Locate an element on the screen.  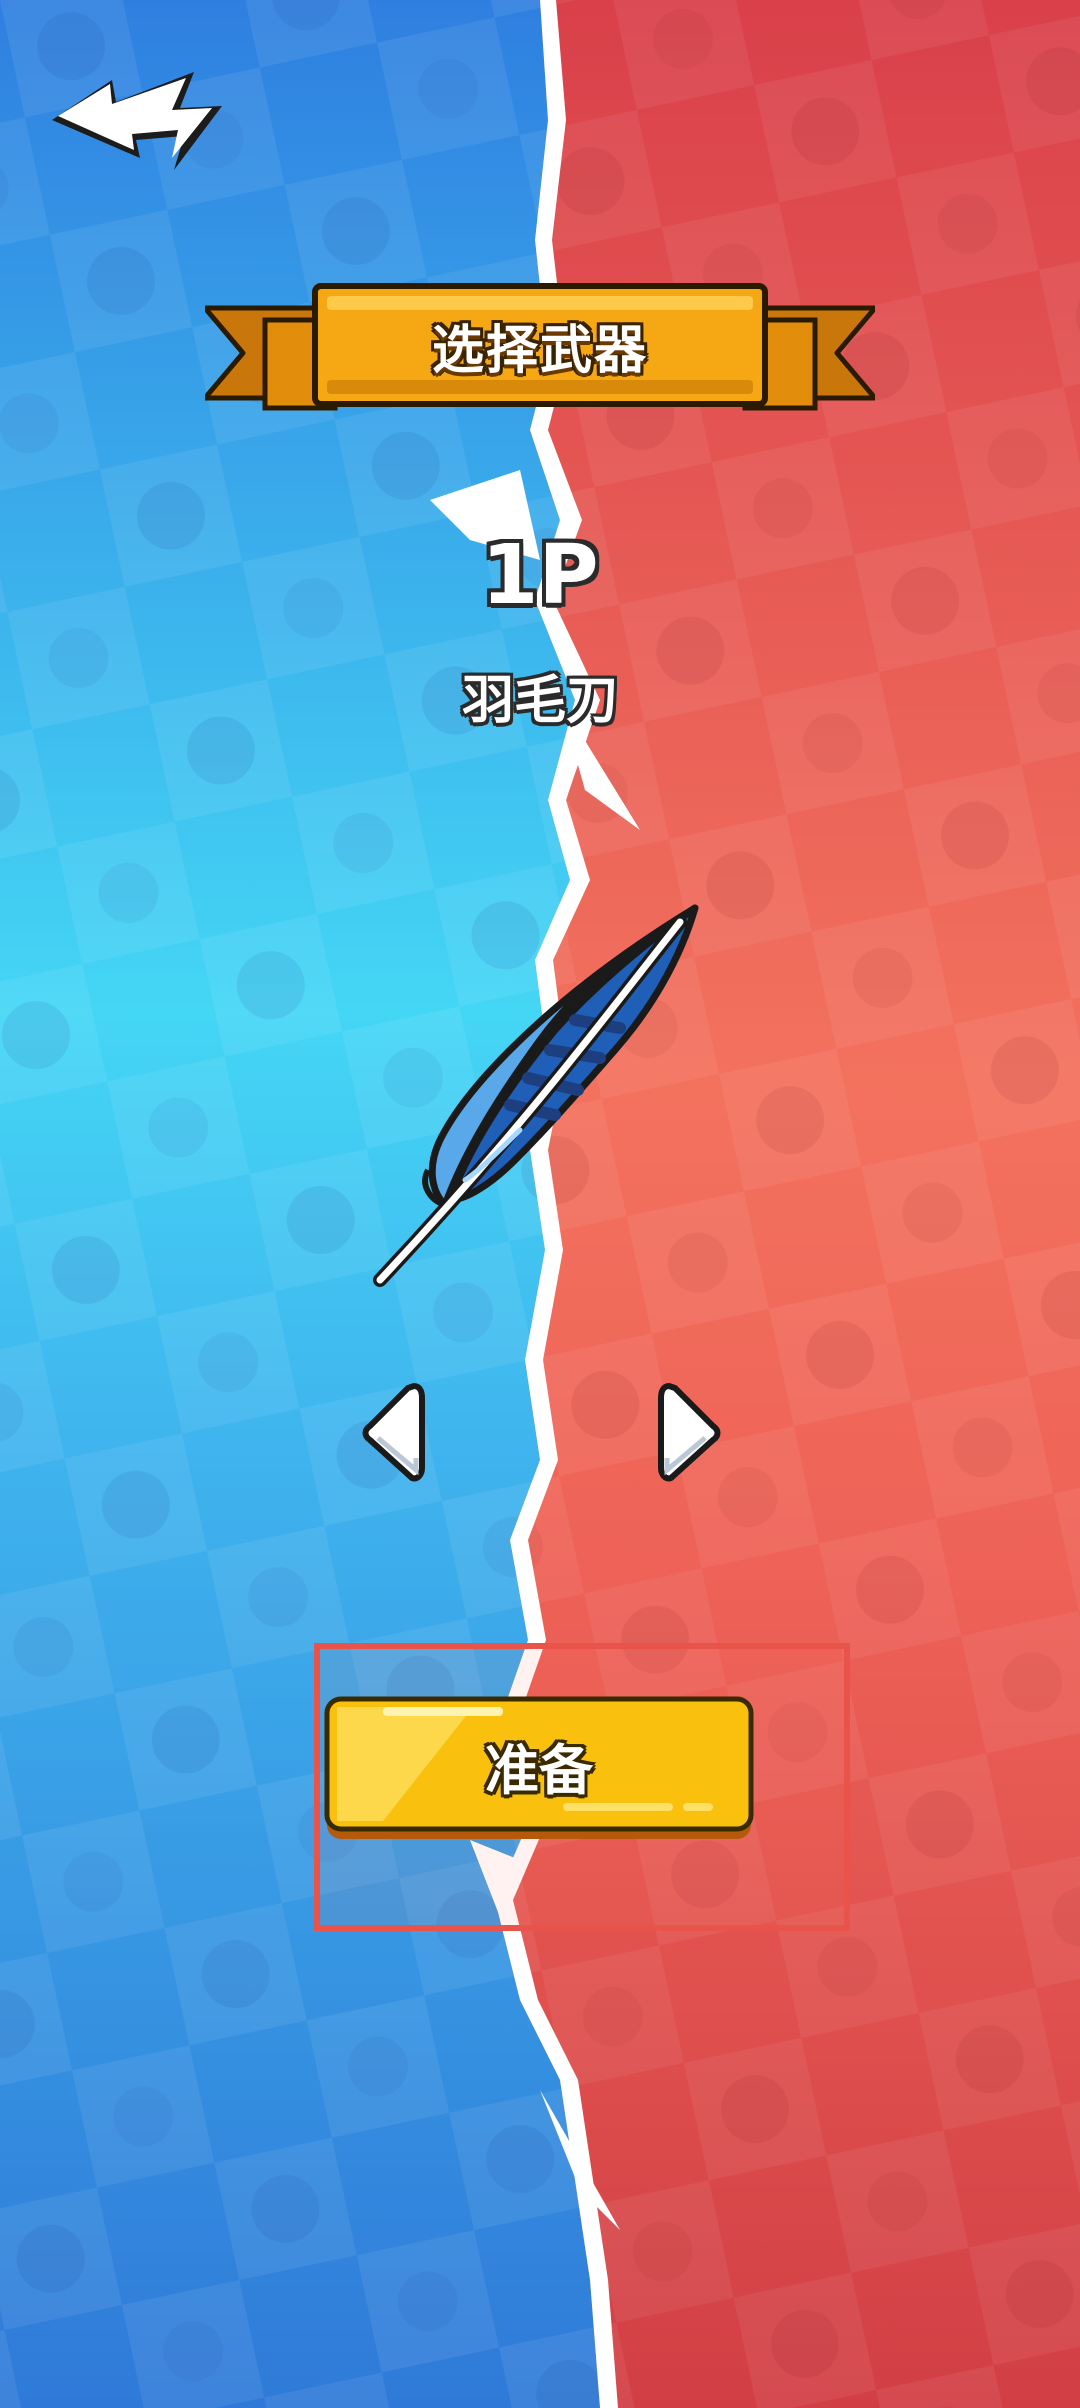
chevron-left-icon is located at coordinates (393, 1432).